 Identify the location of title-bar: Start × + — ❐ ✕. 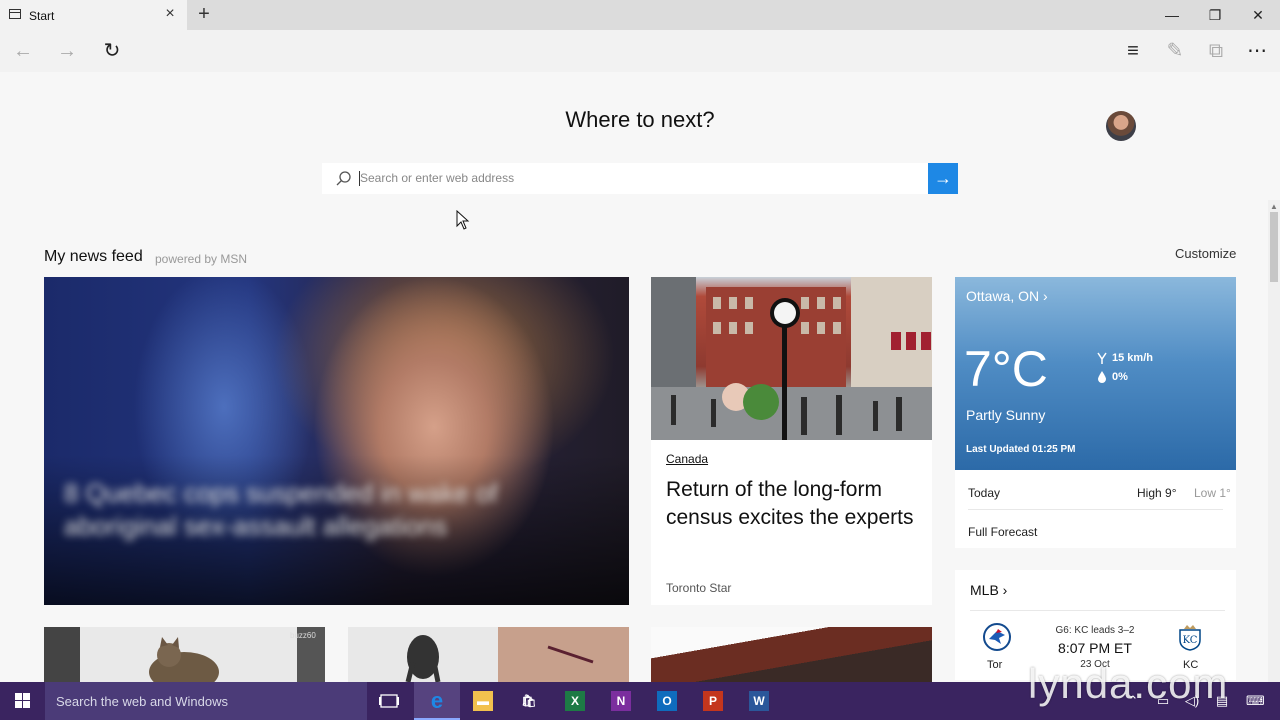
(640, 15).